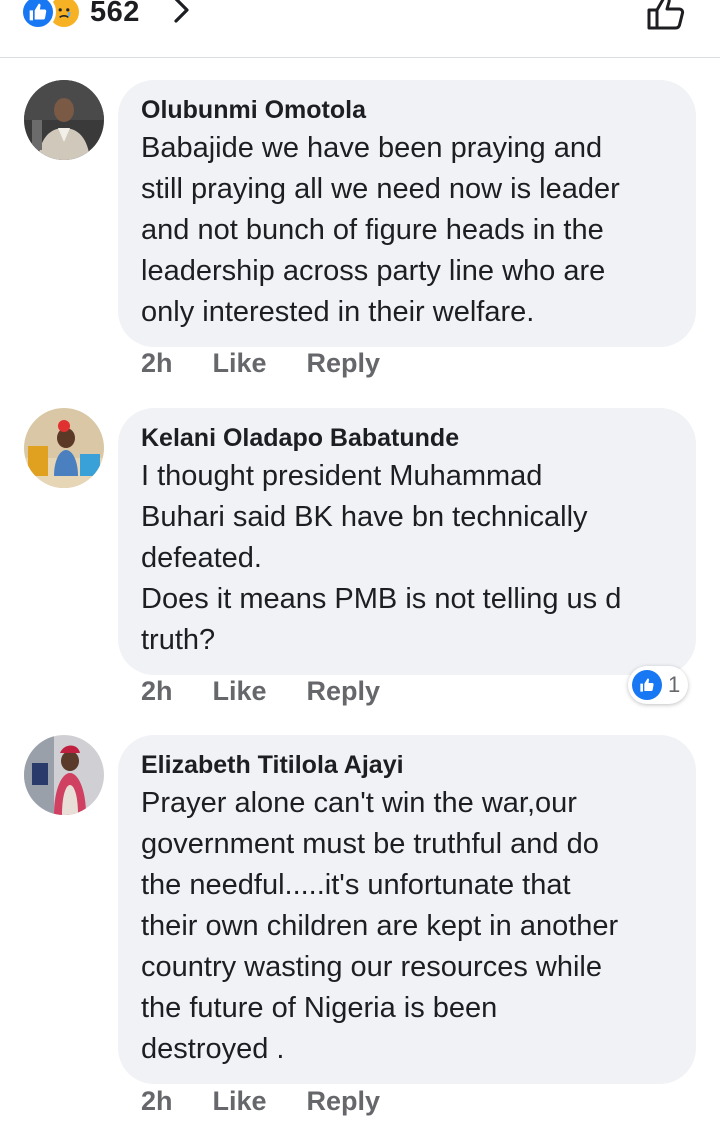 The width and height of the screenshot is (720, 1134). I want to click on like-button-icon, so click(668, 16).